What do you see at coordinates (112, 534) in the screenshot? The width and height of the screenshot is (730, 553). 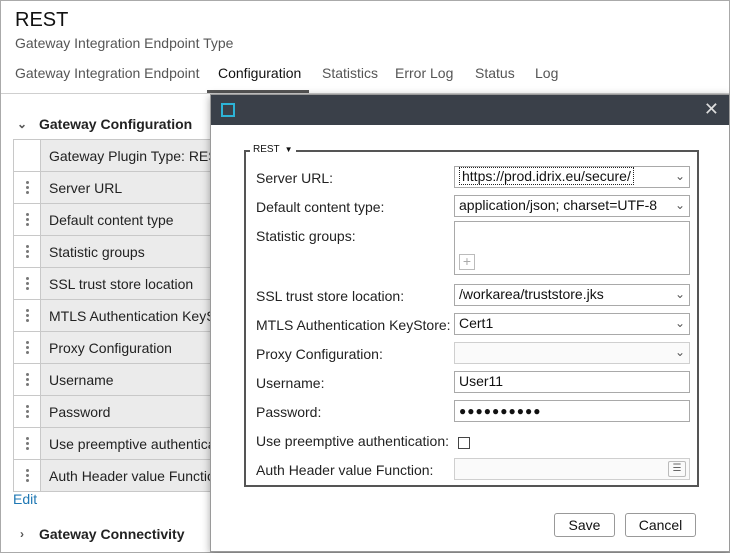 I see `section-title: Gateway Connectivity` at bounding box center [112, 534].